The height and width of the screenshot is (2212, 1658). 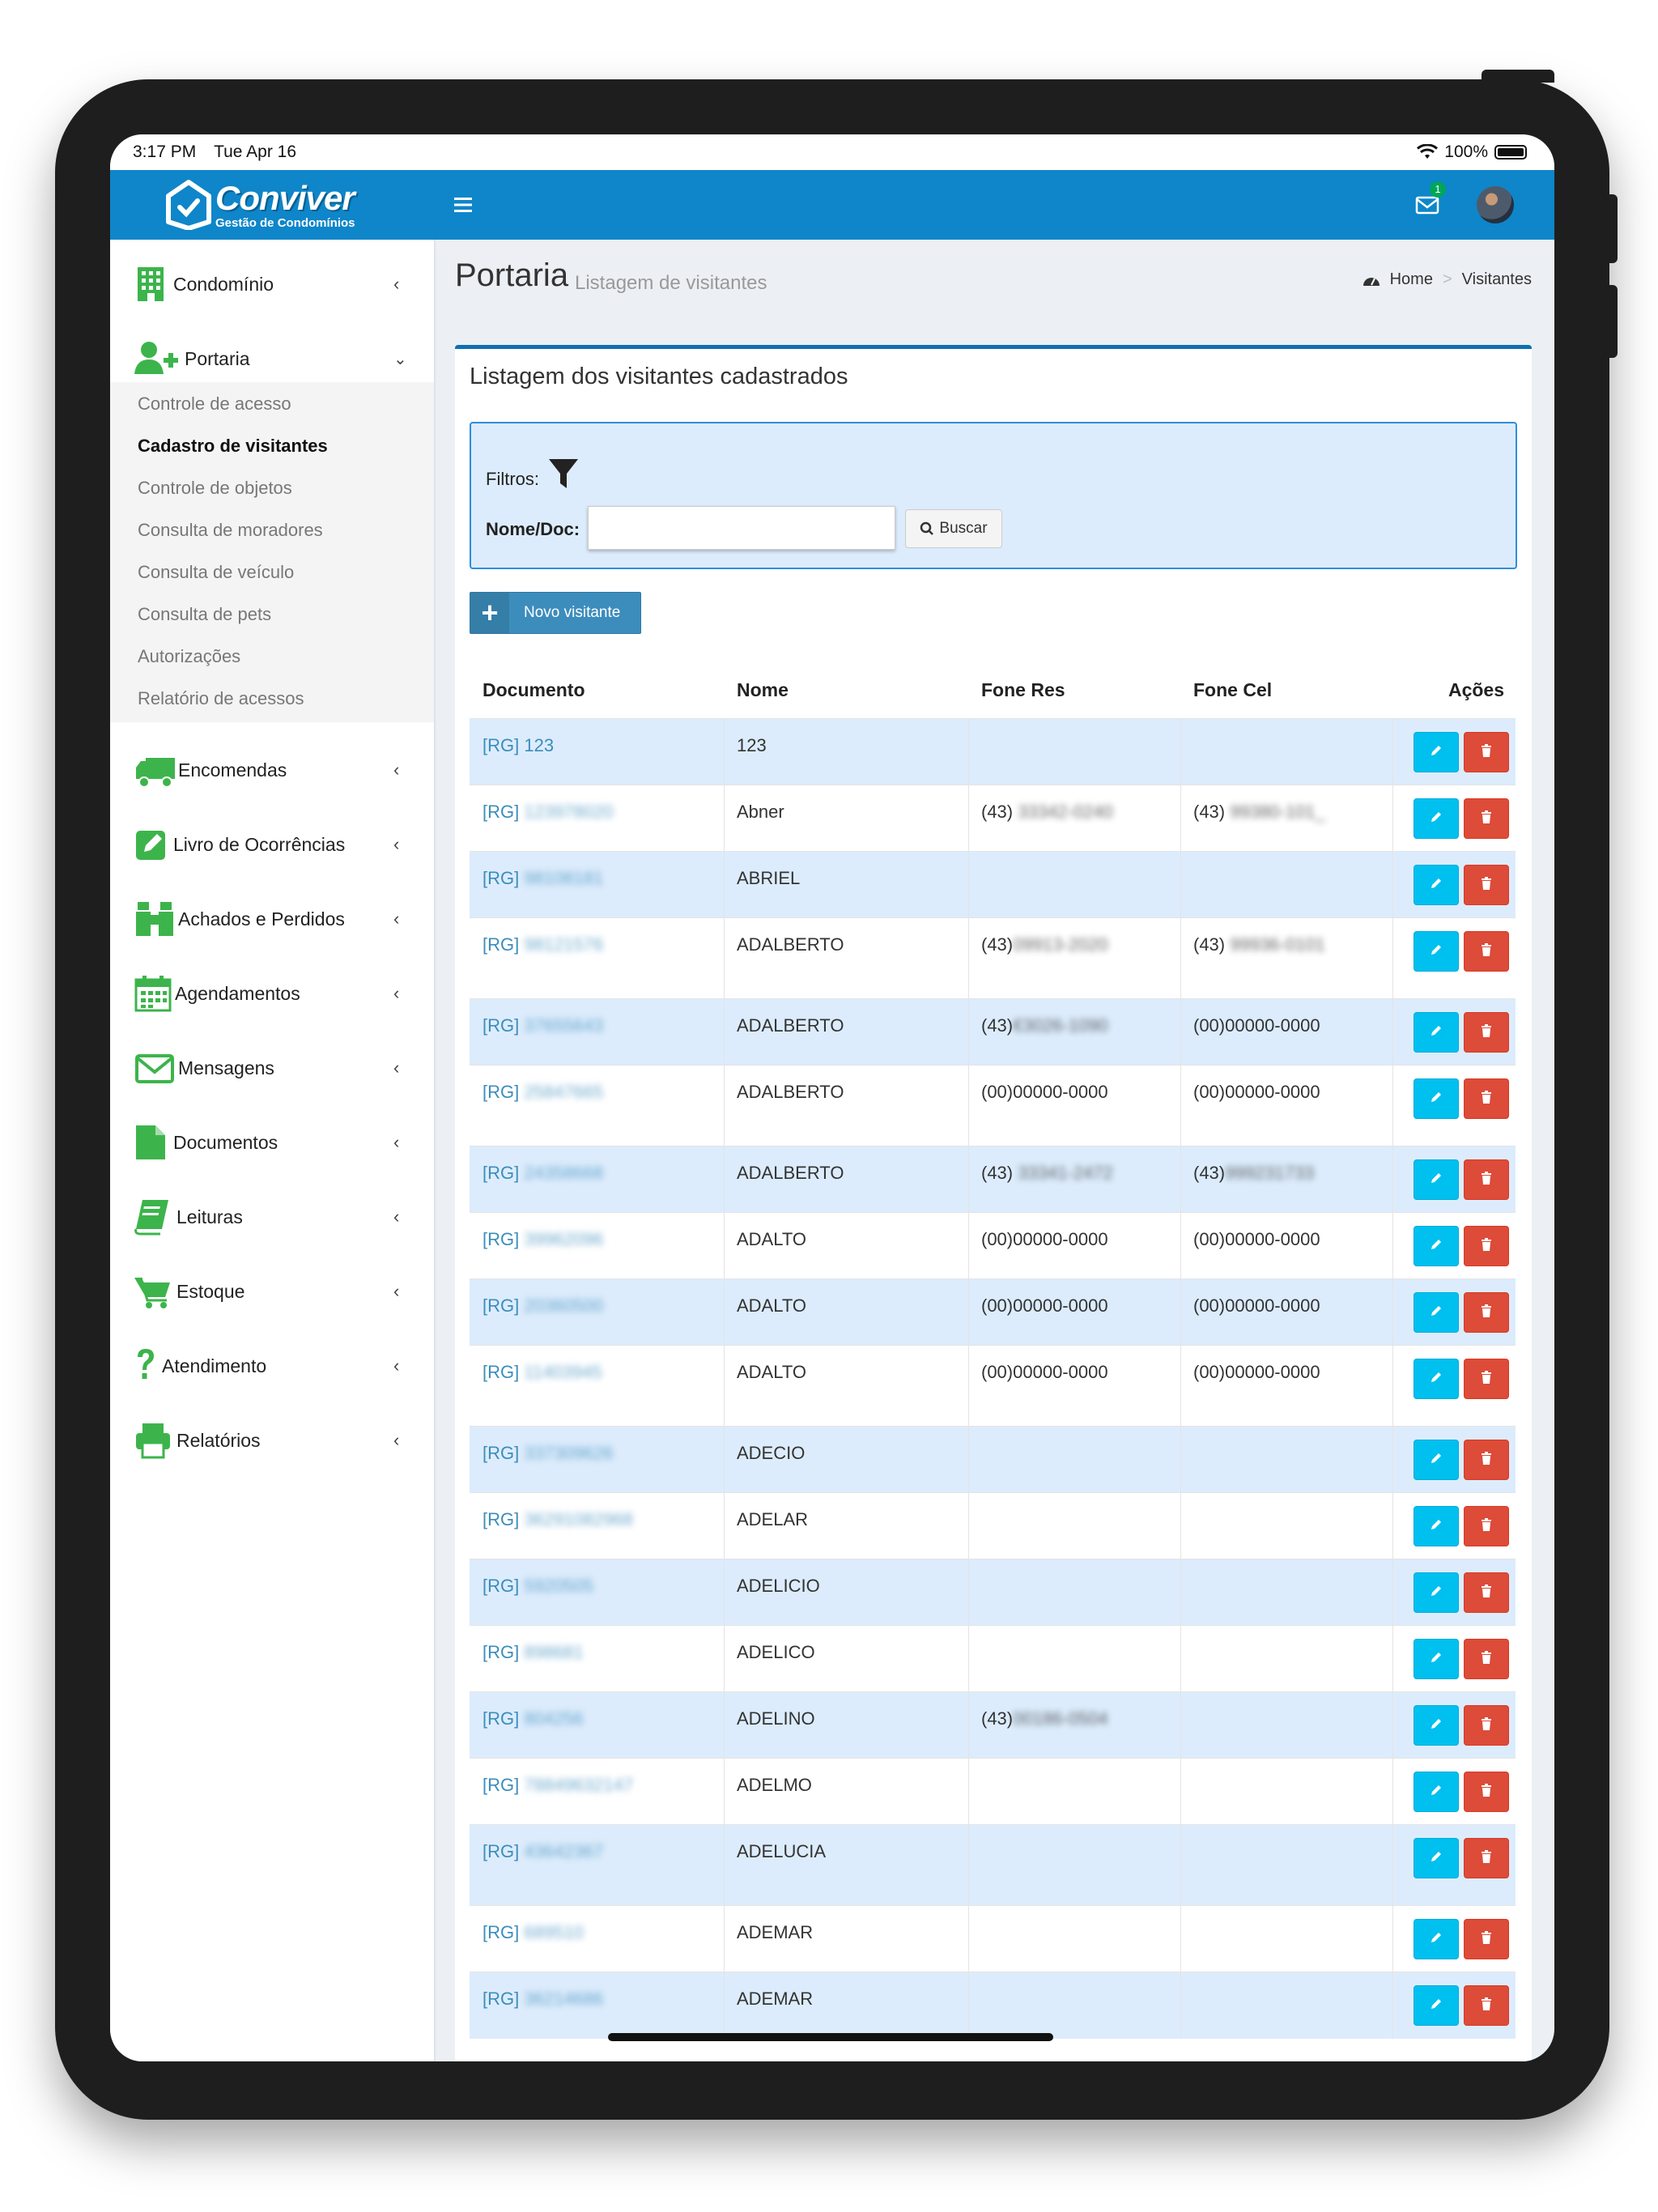 What do you see at coordinates (534, 690) in the screenshot?
I see `th-documento: Documento` at bounding box center [534, 690].